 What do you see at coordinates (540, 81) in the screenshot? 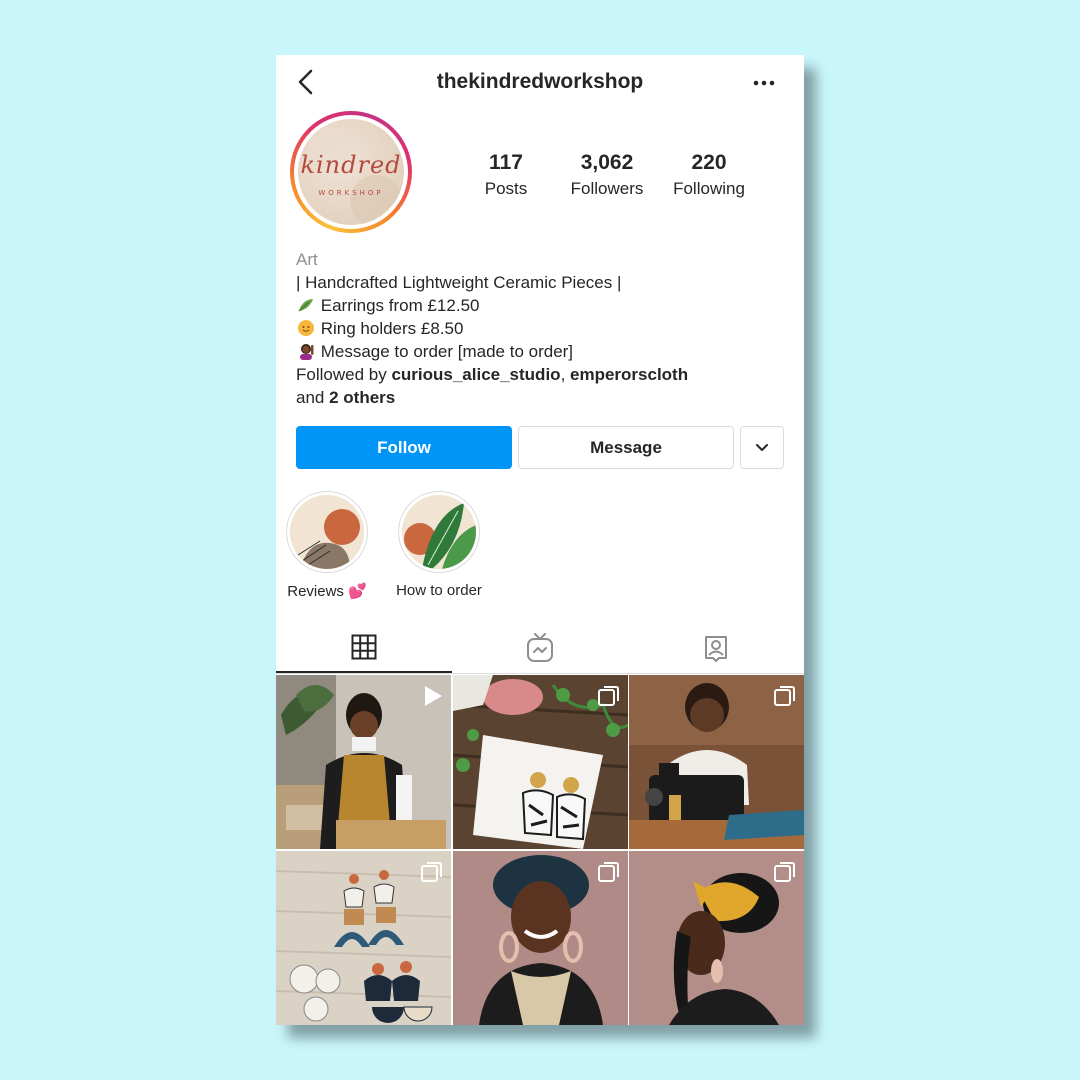
I see `profile-username-title: thekindredworkshop` at bounding box center [540, 81].